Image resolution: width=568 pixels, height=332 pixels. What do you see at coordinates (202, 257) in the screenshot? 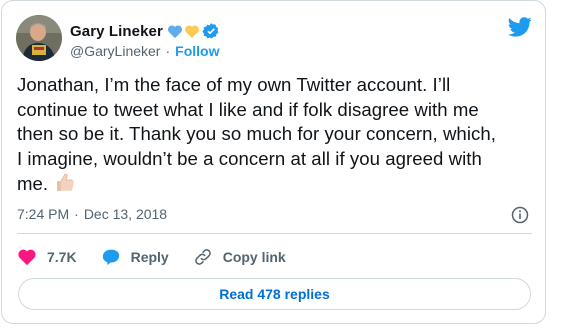
I see `link-icon` at bounding box center [202, 257].